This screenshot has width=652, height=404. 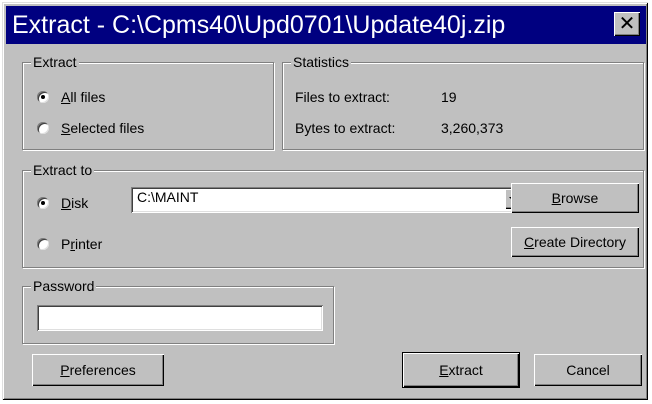 I want to click on files-to-extract-value: 19, so click(x=449, y=97).